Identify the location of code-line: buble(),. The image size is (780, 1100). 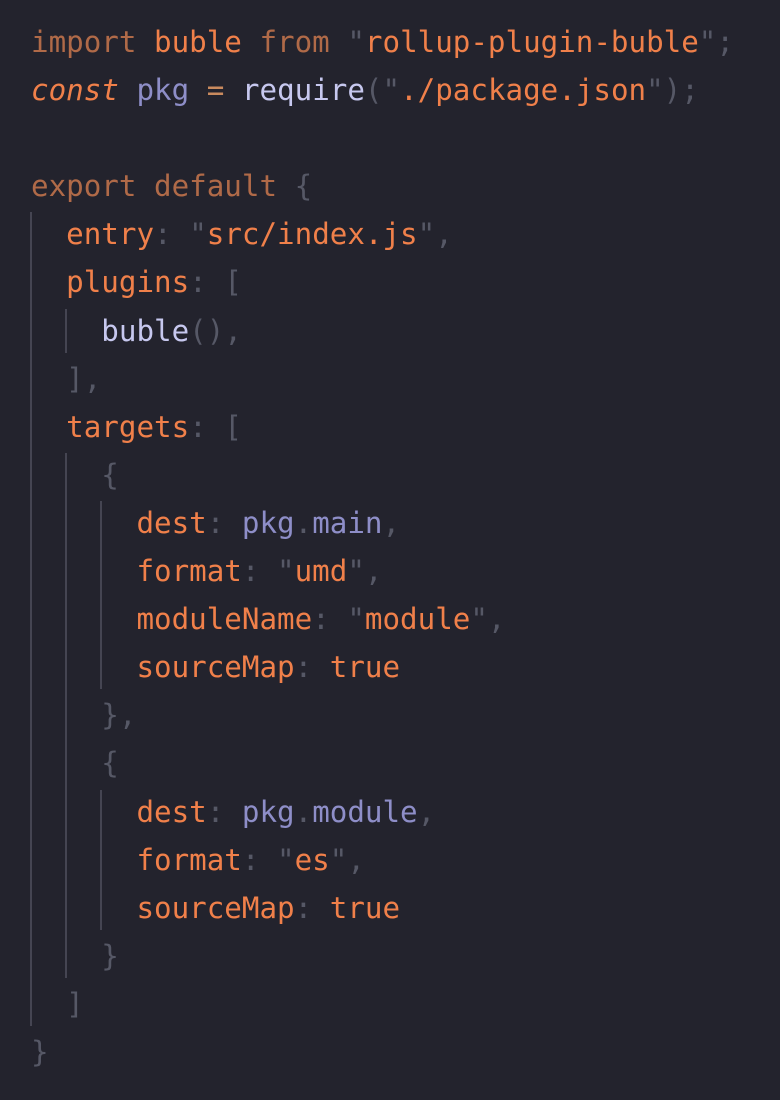
(382, 331).